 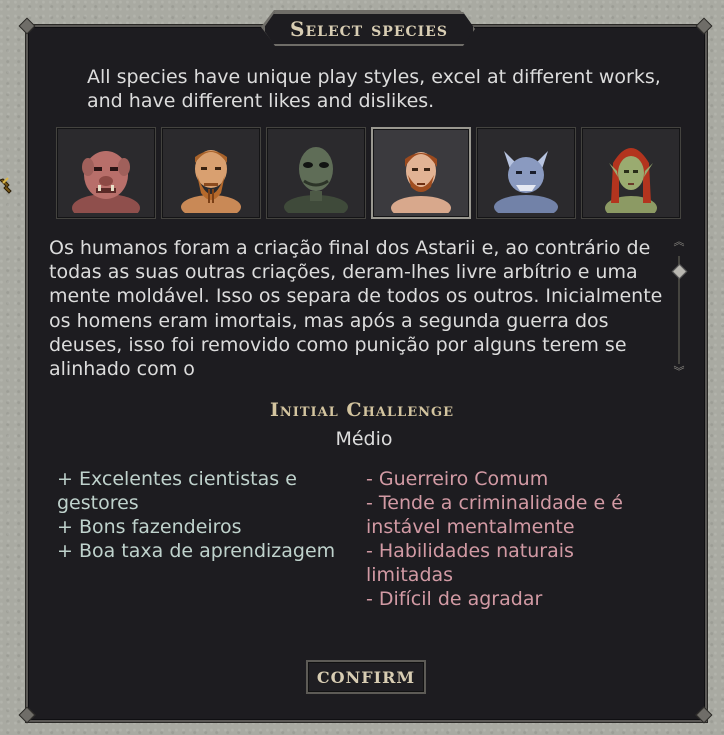 What do you see at coordinates (679, 245) in the screenshot?
I see `scroll-up-icon: ︽` at bounding box center [679, 245].